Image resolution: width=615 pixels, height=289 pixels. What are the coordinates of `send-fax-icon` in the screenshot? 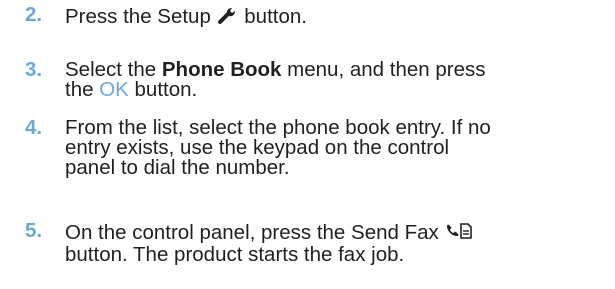 It's located at (459, 233).